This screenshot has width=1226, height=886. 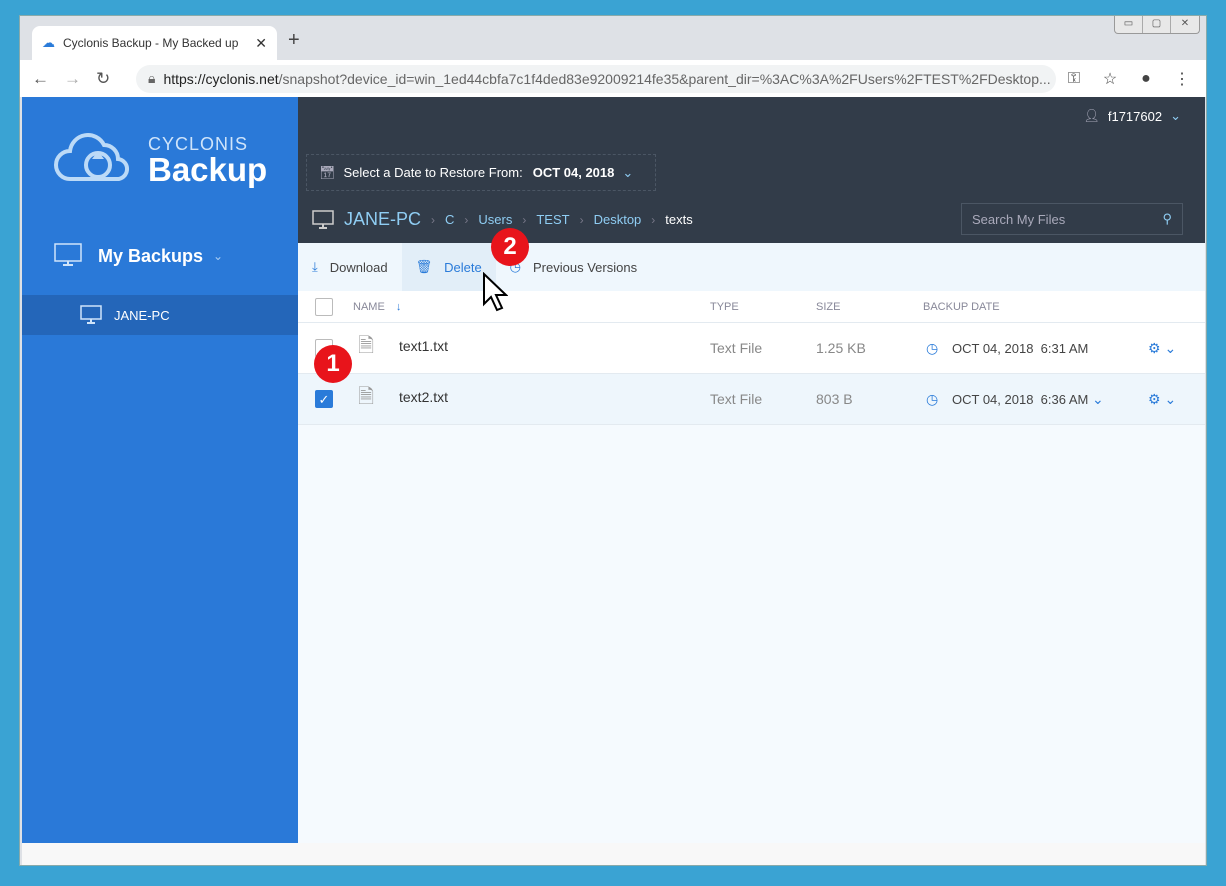 I want to click on breadcrumb-item: Desktop, so click(x=618, y=219).